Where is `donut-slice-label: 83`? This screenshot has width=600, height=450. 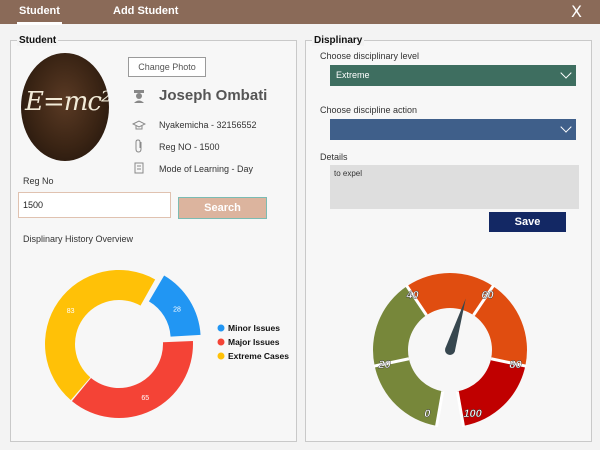
donut-slice-label: 83 is located at coordinates (71, 311).